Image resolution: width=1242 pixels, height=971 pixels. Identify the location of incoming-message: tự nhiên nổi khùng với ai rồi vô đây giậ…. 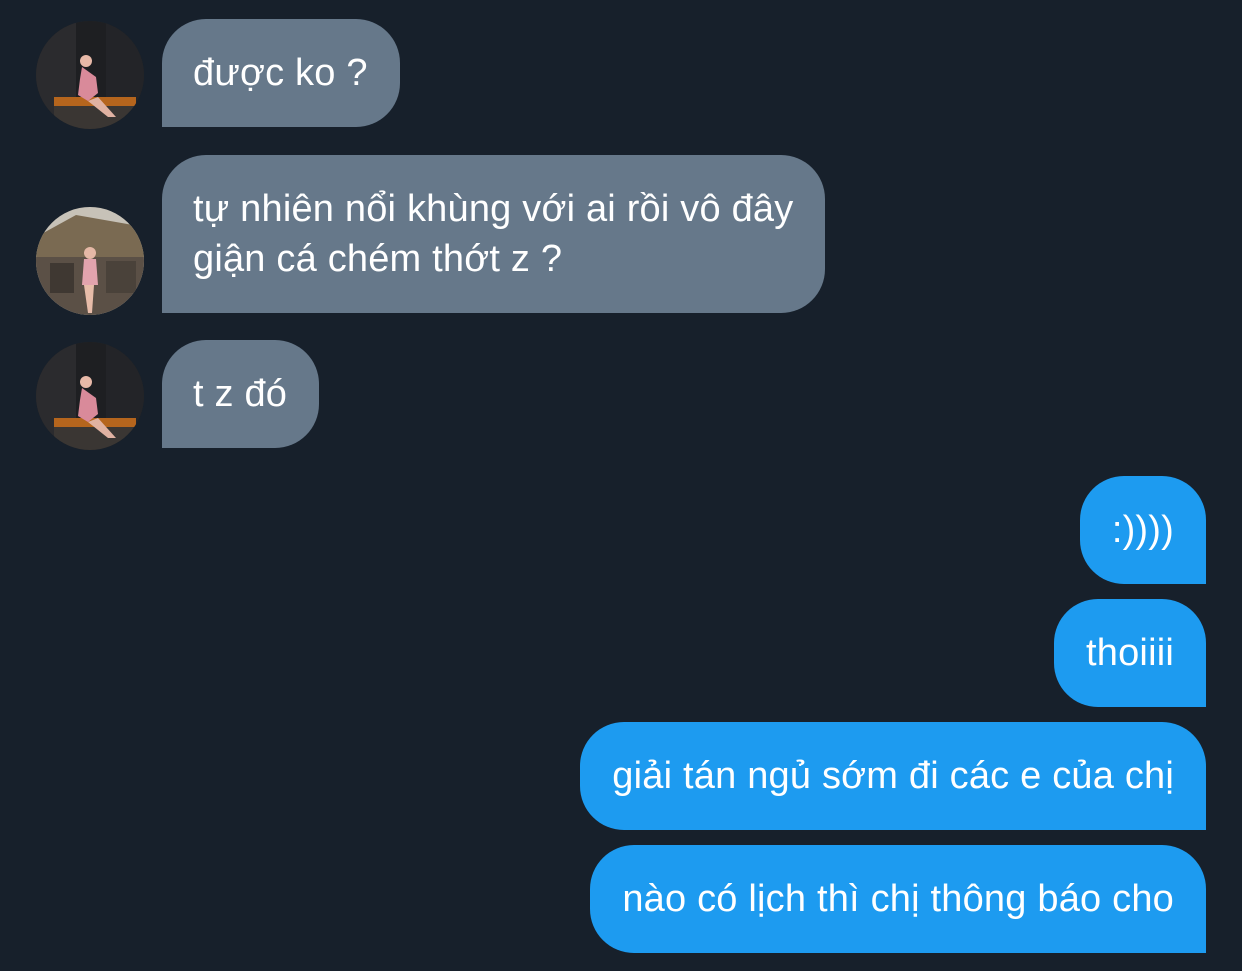
(494, 234).